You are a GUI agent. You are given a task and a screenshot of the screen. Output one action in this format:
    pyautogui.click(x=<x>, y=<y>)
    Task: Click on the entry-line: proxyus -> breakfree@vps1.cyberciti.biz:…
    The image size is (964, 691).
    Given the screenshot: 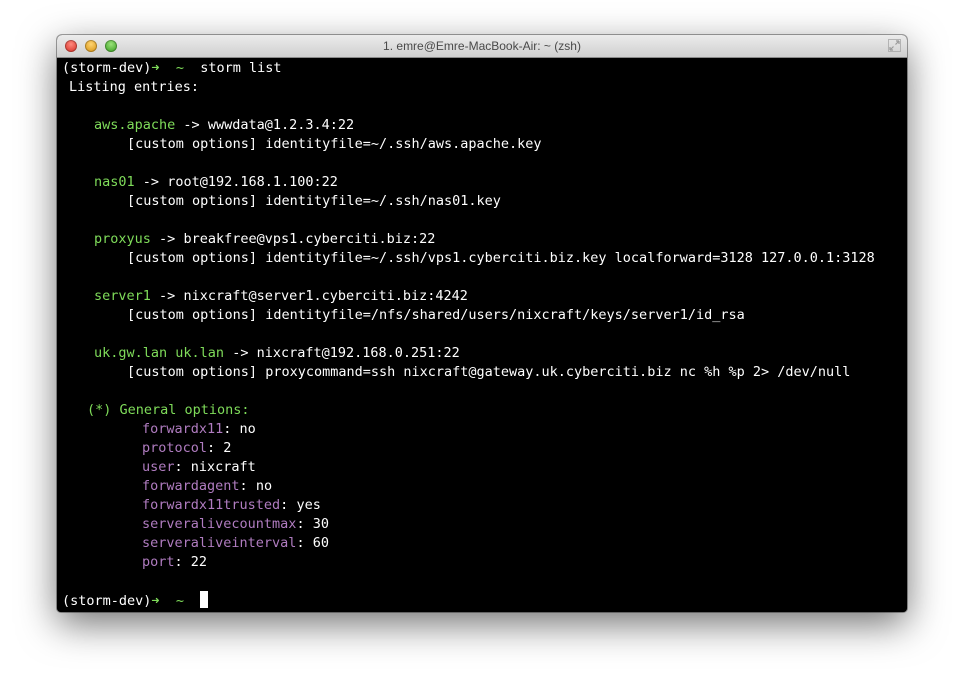 What is the action you would take?
    pyautogui.click(x=265, y=239)
    